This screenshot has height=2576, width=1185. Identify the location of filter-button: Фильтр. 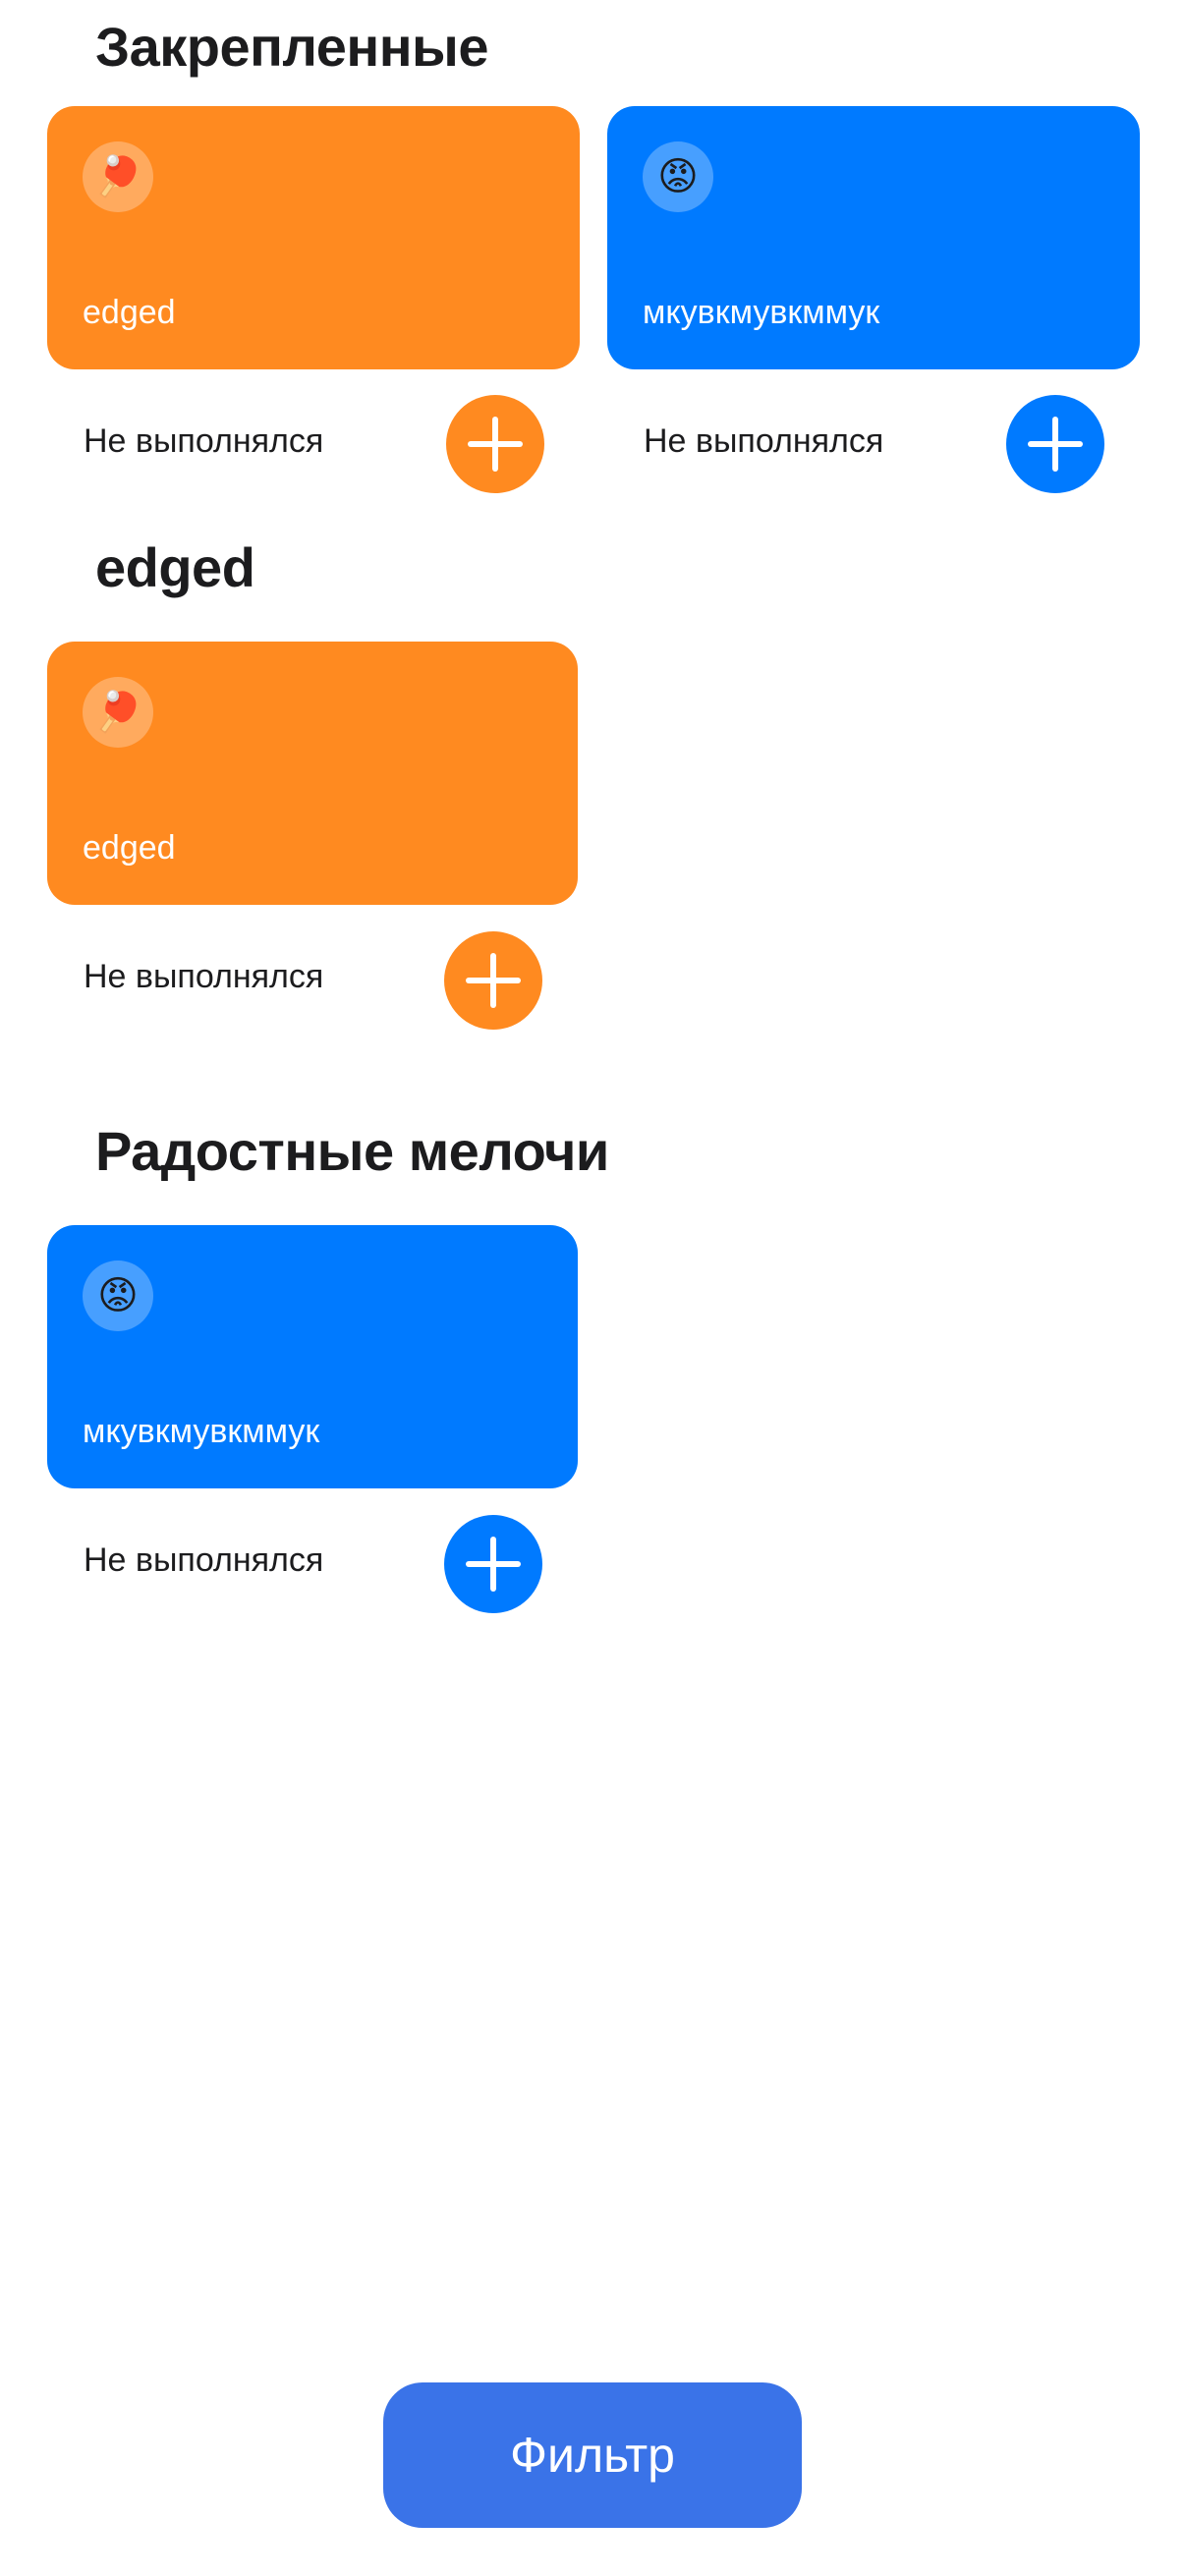
(592, 2455).